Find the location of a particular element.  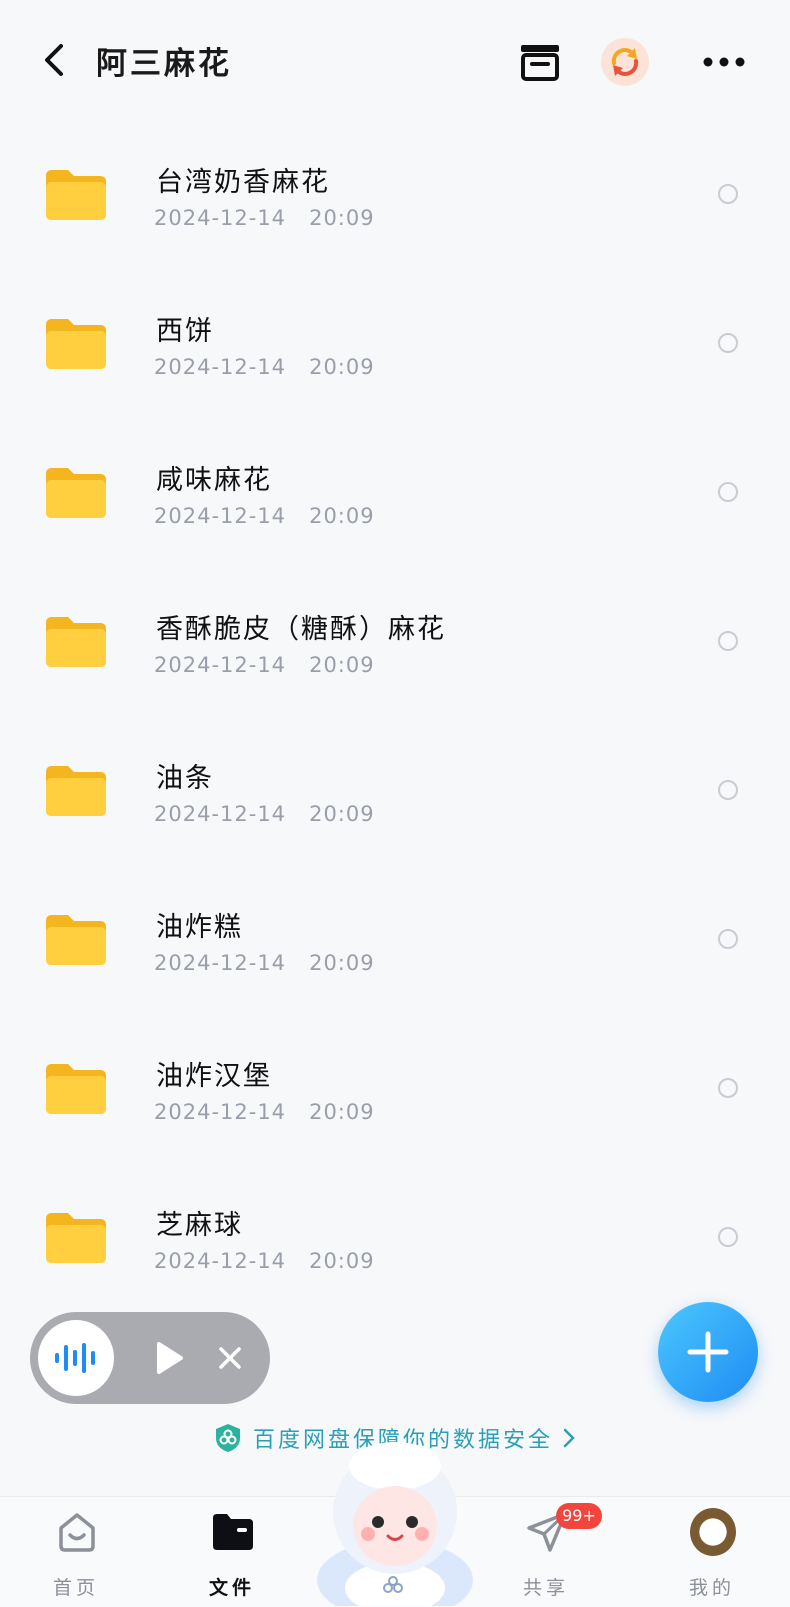

plus-icon is located at coordinates (708, 1352).